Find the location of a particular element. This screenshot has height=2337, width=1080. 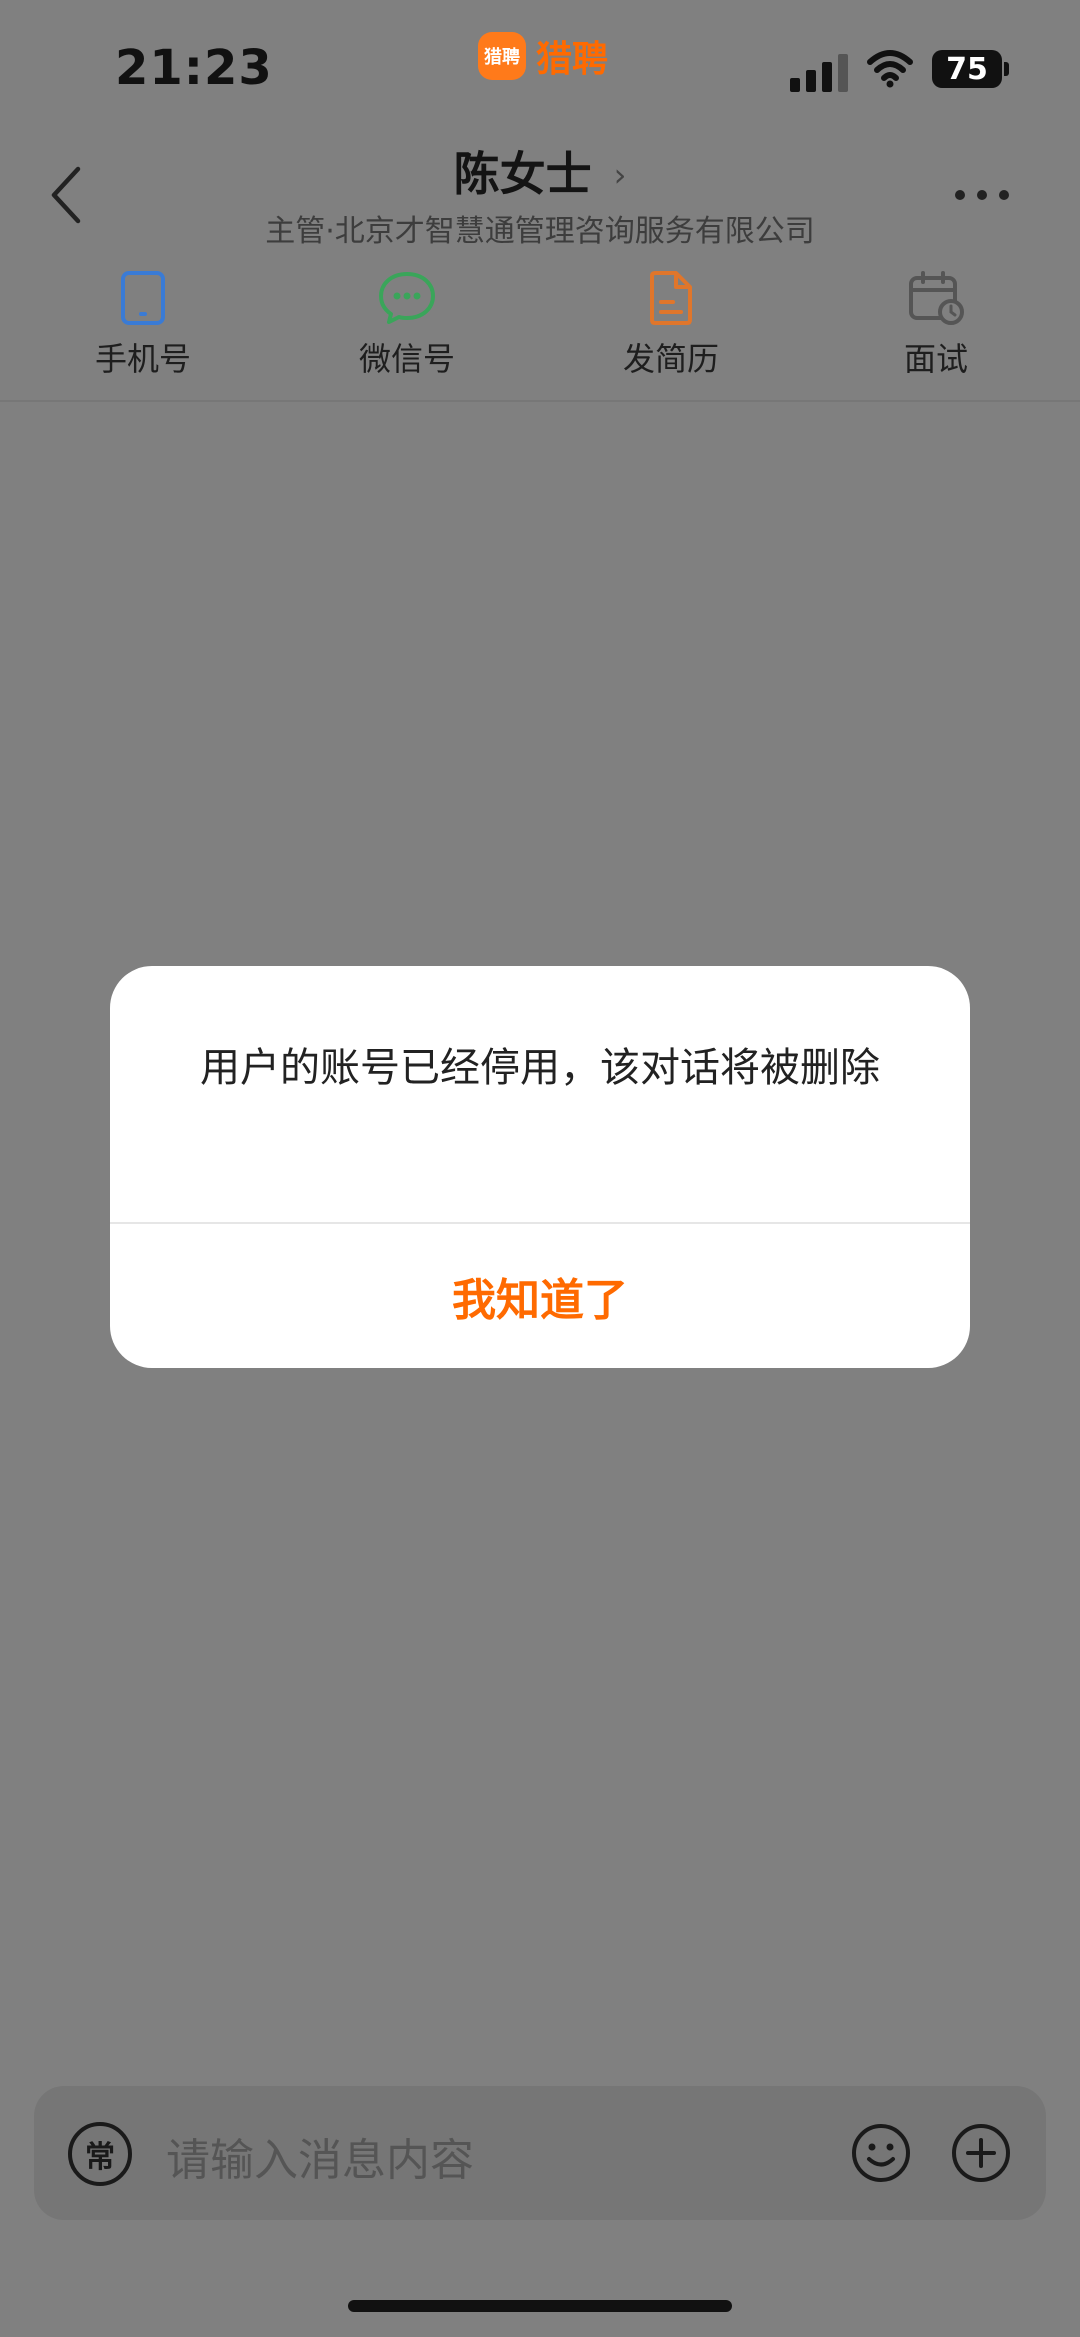

quick-action-label: 面试 is located at coordinates (935, 359).